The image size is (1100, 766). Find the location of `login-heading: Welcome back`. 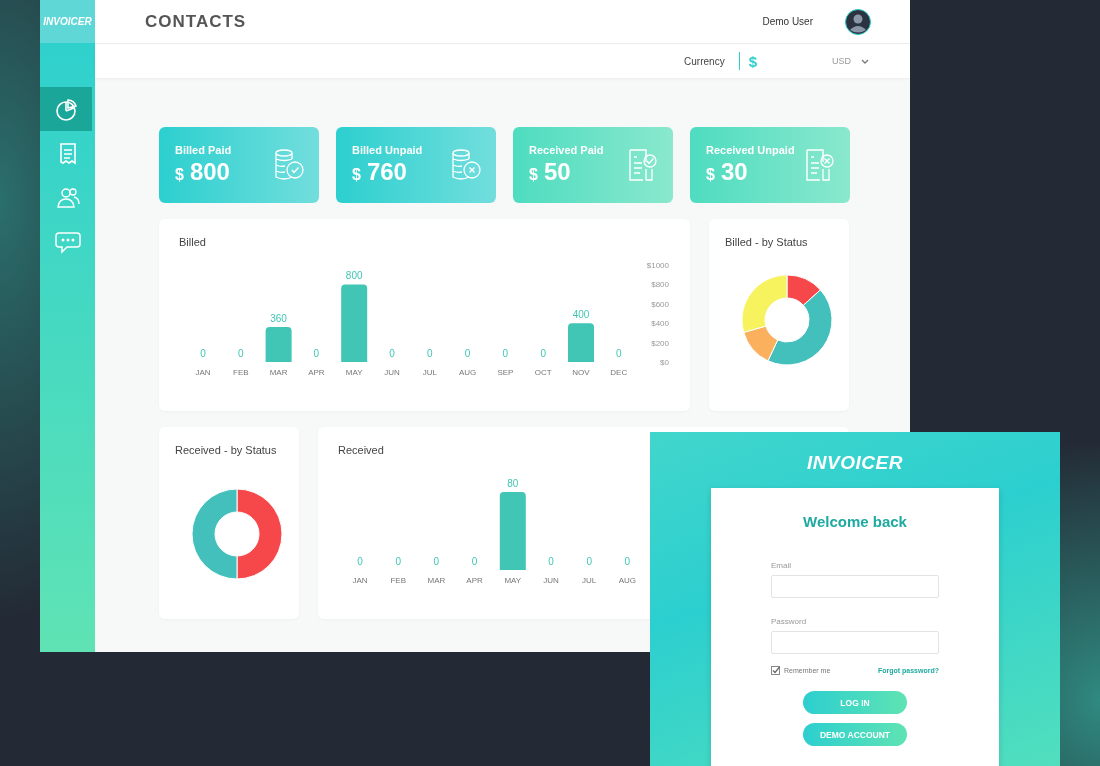

login-heading: Welcome back is located at coordinates (855, 521).